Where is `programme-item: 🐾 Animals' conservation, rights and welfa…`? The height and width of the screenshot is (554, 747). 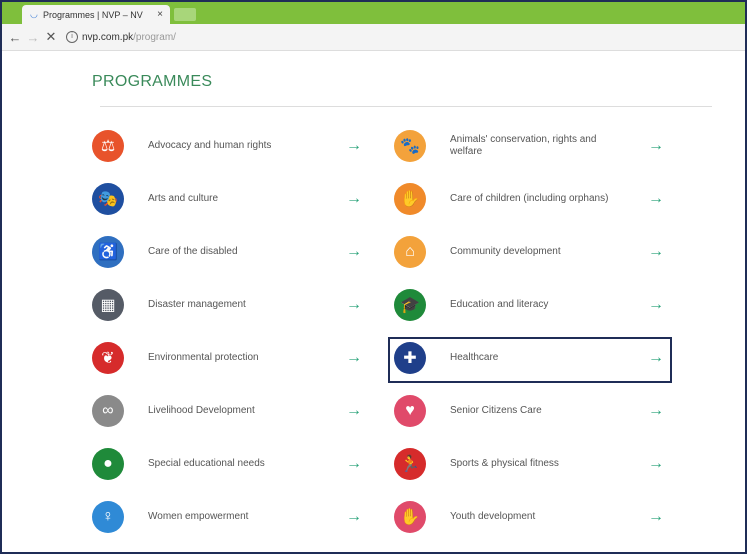
programme-item: 🐾 Animals' conservation, rights and welfa… is located at coordinates (534, 146).